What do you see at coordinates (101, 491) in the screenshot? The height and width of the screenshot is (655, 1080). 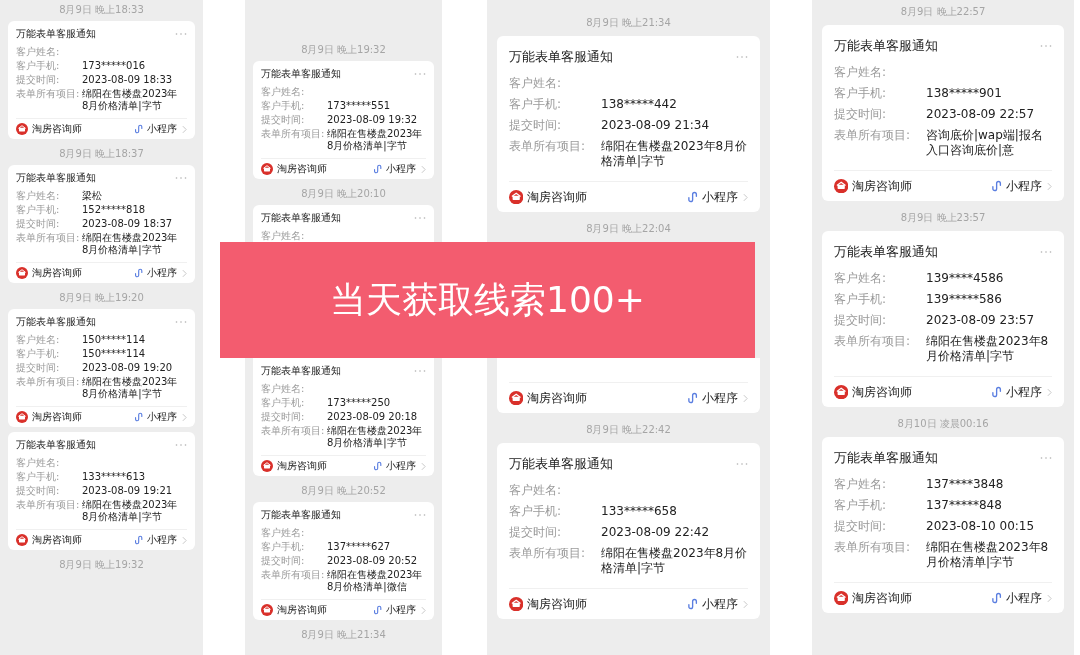 I see `message-card: 万能表单客服通知 客户姓名: 客户手机: 133*****613 提交时间: 2023-08-09 19:21 表单所有项目: 绵阳在售楼盘2023年8月价格清单|字节 淘房咨询师 小程序` at bounding box center [101, 491].